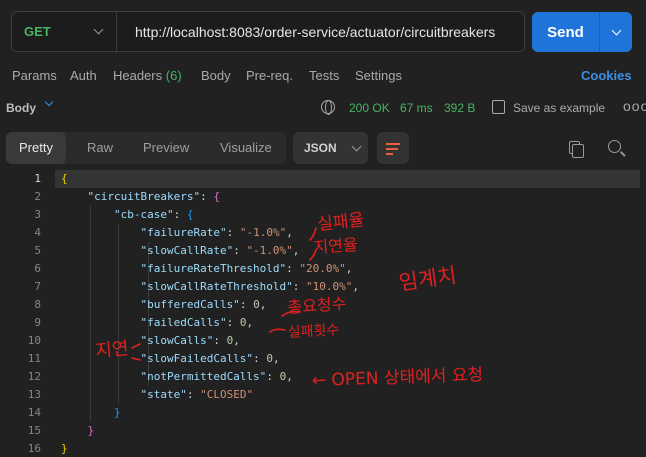 The image size is (646, 457). Describe the element at coordinates (34, 394) in the screenshot. I see `line-number: 13` at that location.